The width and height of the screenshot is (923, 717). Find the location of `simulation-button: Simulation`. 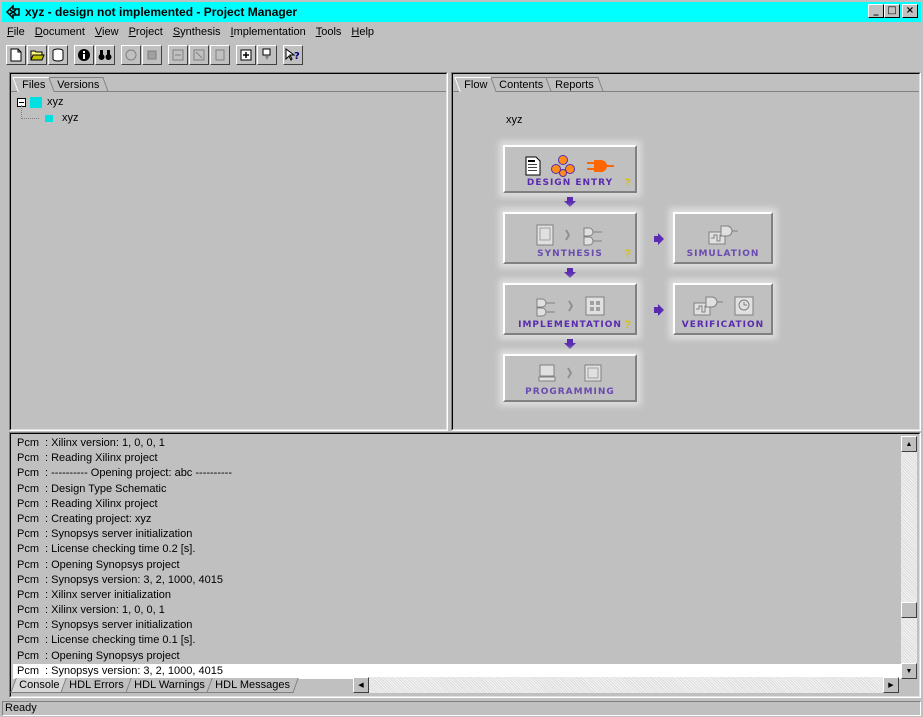

simulation-button: Simulation is located at coordinates (723, 238).